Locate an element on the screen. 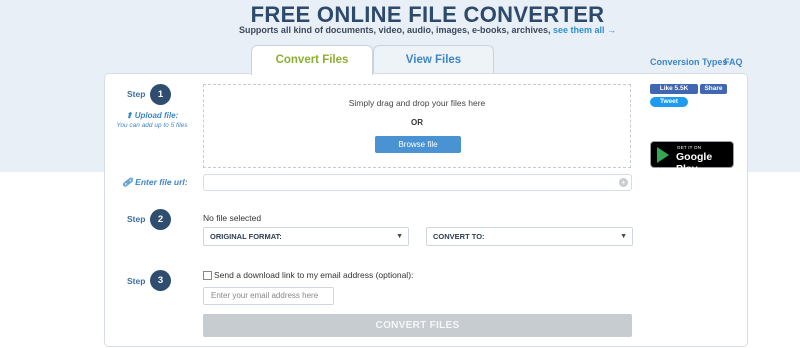  facebook-like-button: Like 5.5K is located at coordinates (674, 89).